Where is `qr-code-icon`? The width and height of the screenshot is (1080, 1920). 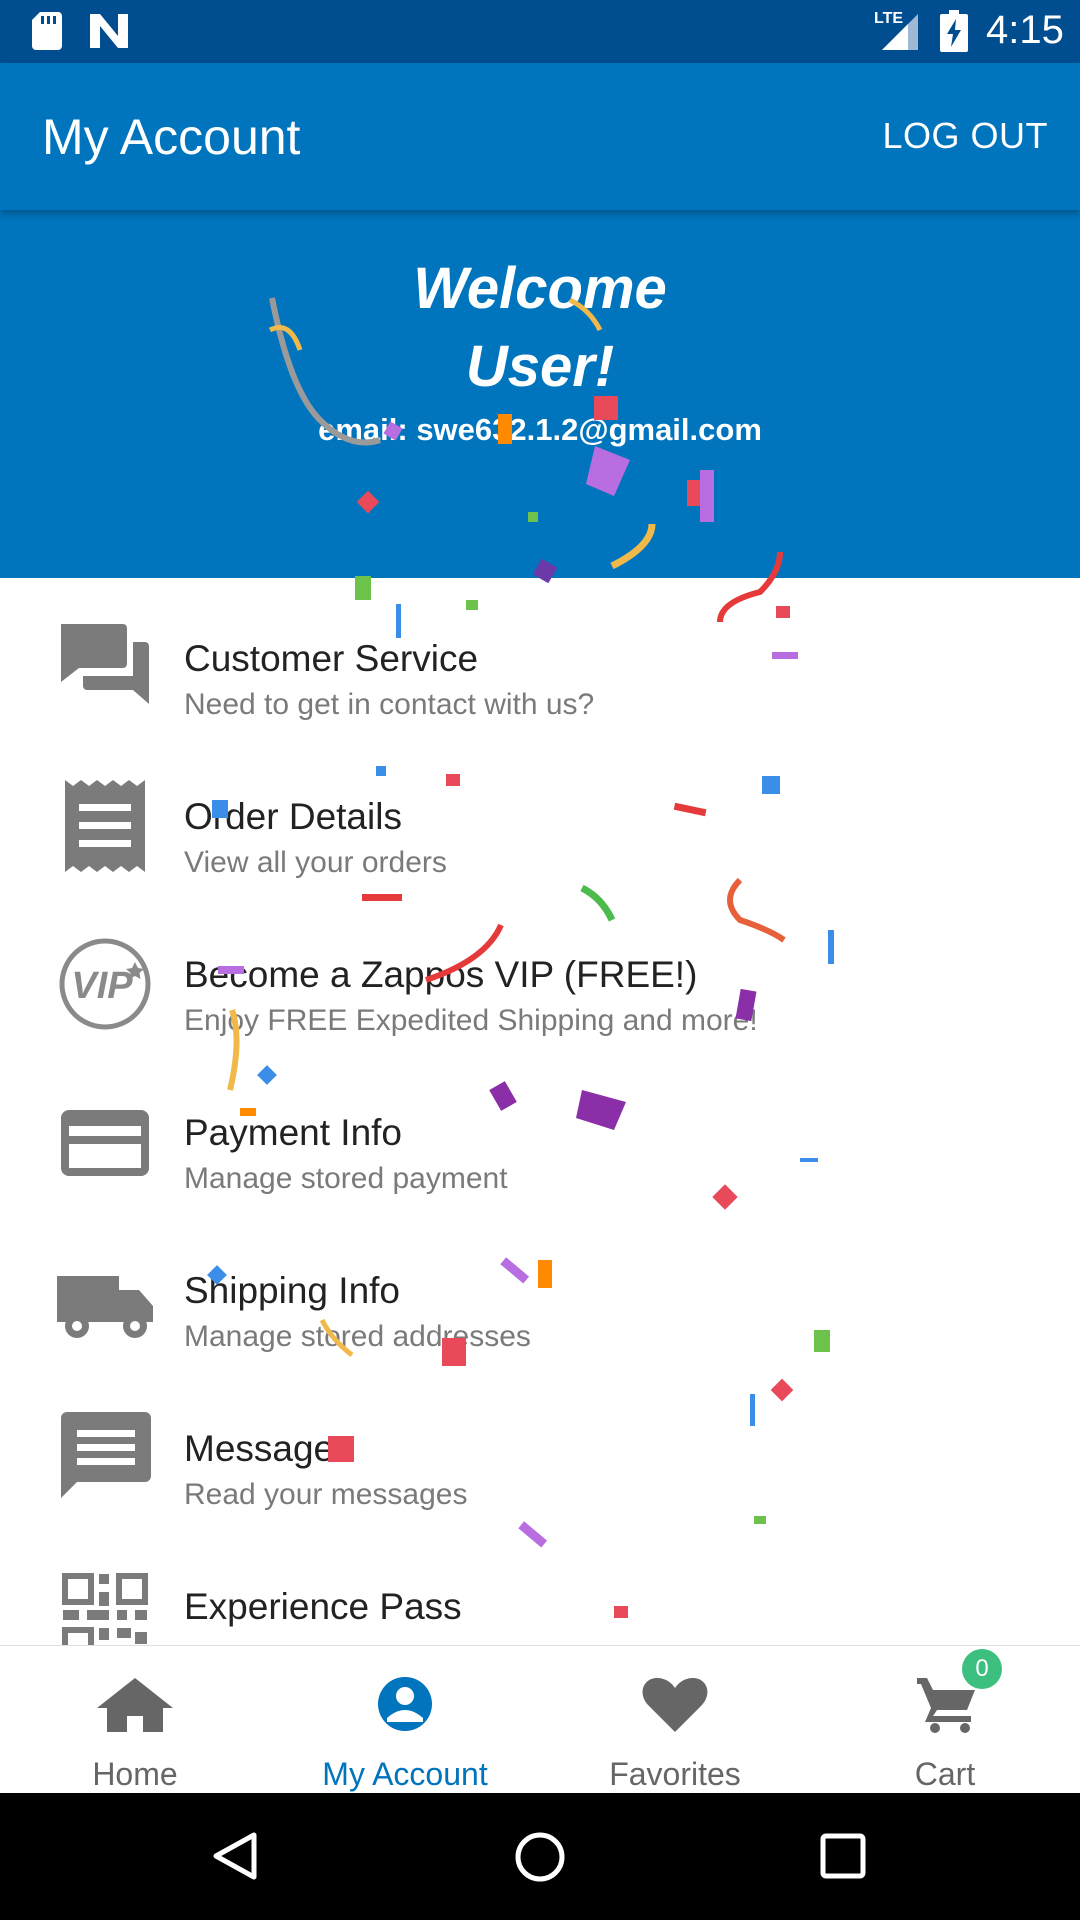
qr-code-icon is located at coordinates (105, 1609).